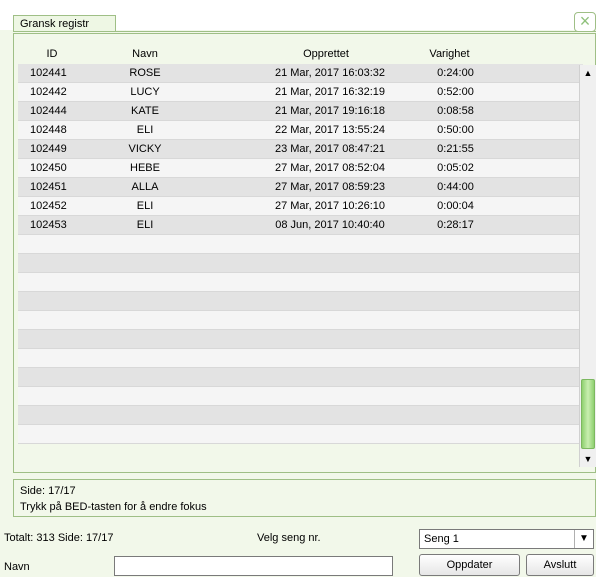 The width and height of the screenshot is (596, 577). What do you see at coordinates (52, 55) in the screenshot?
I see `column-header-id: ID` at bounding box center [52, 55].